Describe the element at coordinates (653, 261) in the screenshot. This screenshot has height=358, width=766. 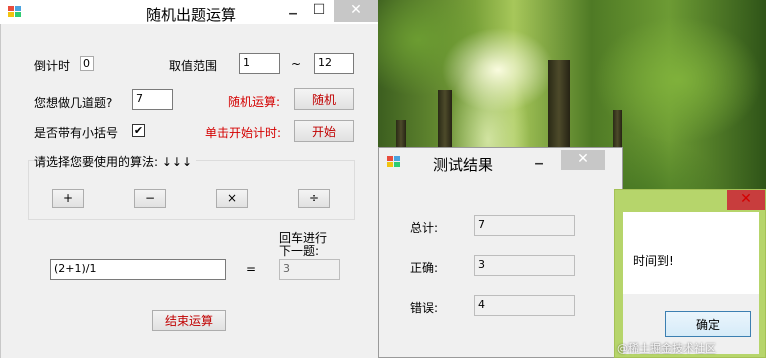
I see `message-text: 时间到!` at that location.